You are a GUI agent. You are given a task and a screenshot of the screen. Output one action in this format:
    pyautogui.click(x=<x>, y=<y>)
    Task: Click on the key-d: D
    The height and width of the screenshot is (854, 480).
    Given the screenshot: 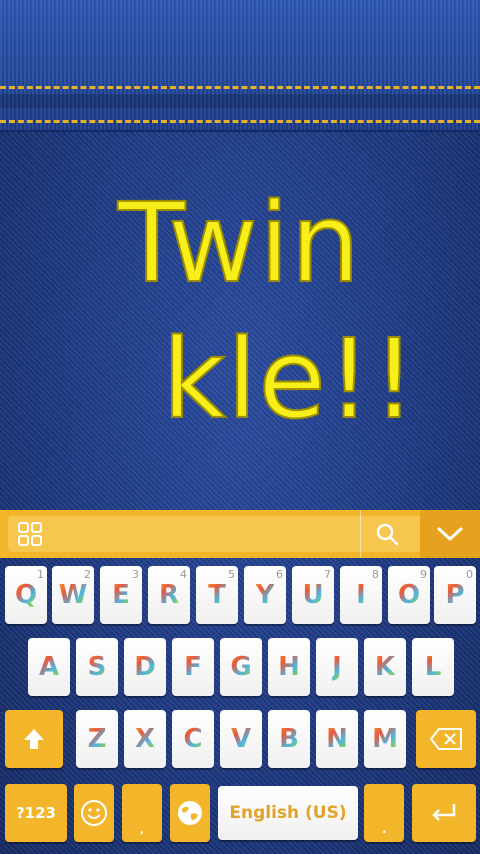 What is the action you would take?
    pyautogui.click(x=145, y=667)
    